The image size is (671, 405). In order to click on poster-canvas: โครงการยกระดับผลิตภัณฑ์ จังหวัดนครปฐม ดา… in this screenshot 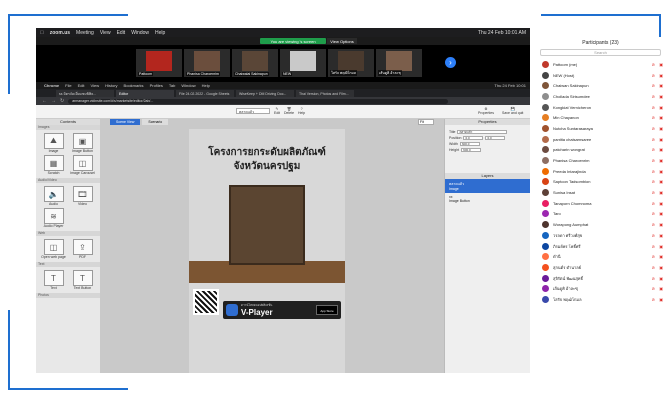, I will do `click(267, 251)`.